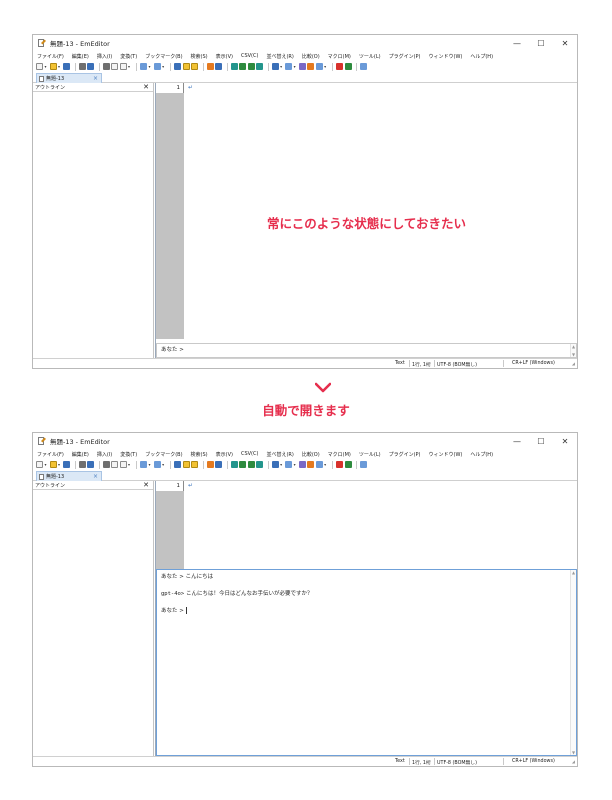  What do you see at coordinates (366, 525) in the screenshot?
I see `text-pane: 1 ↵` at bounding box center [366, 525].